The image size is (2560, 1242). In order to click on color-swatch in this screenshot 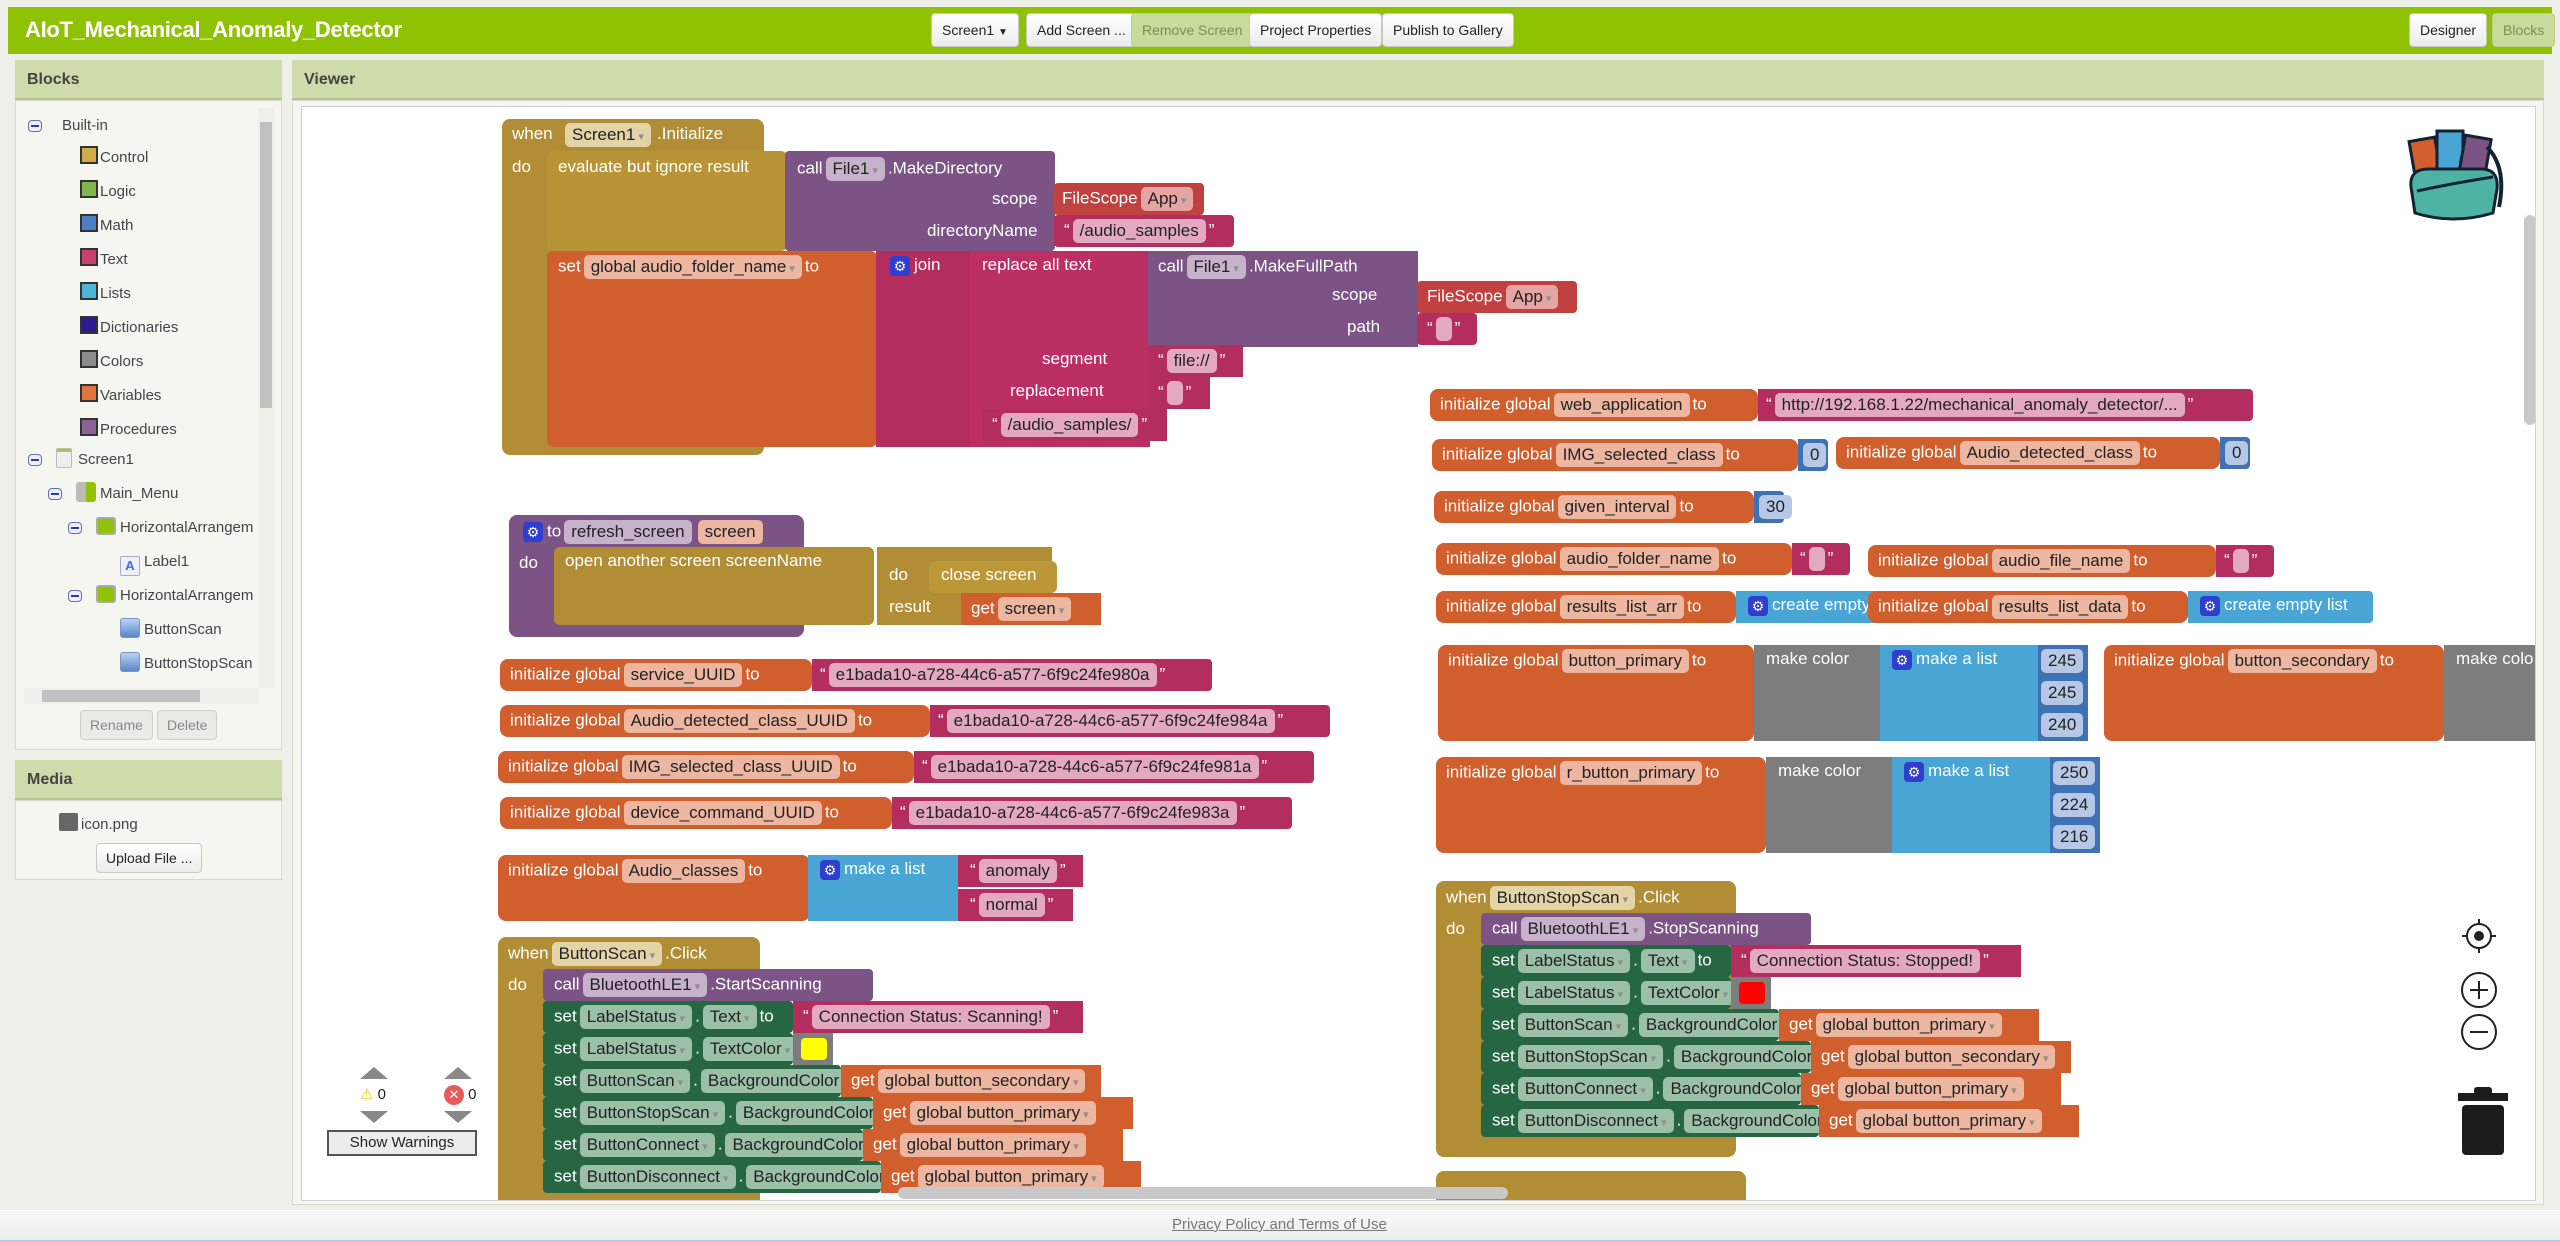, I will do `click(814, 1049)`.